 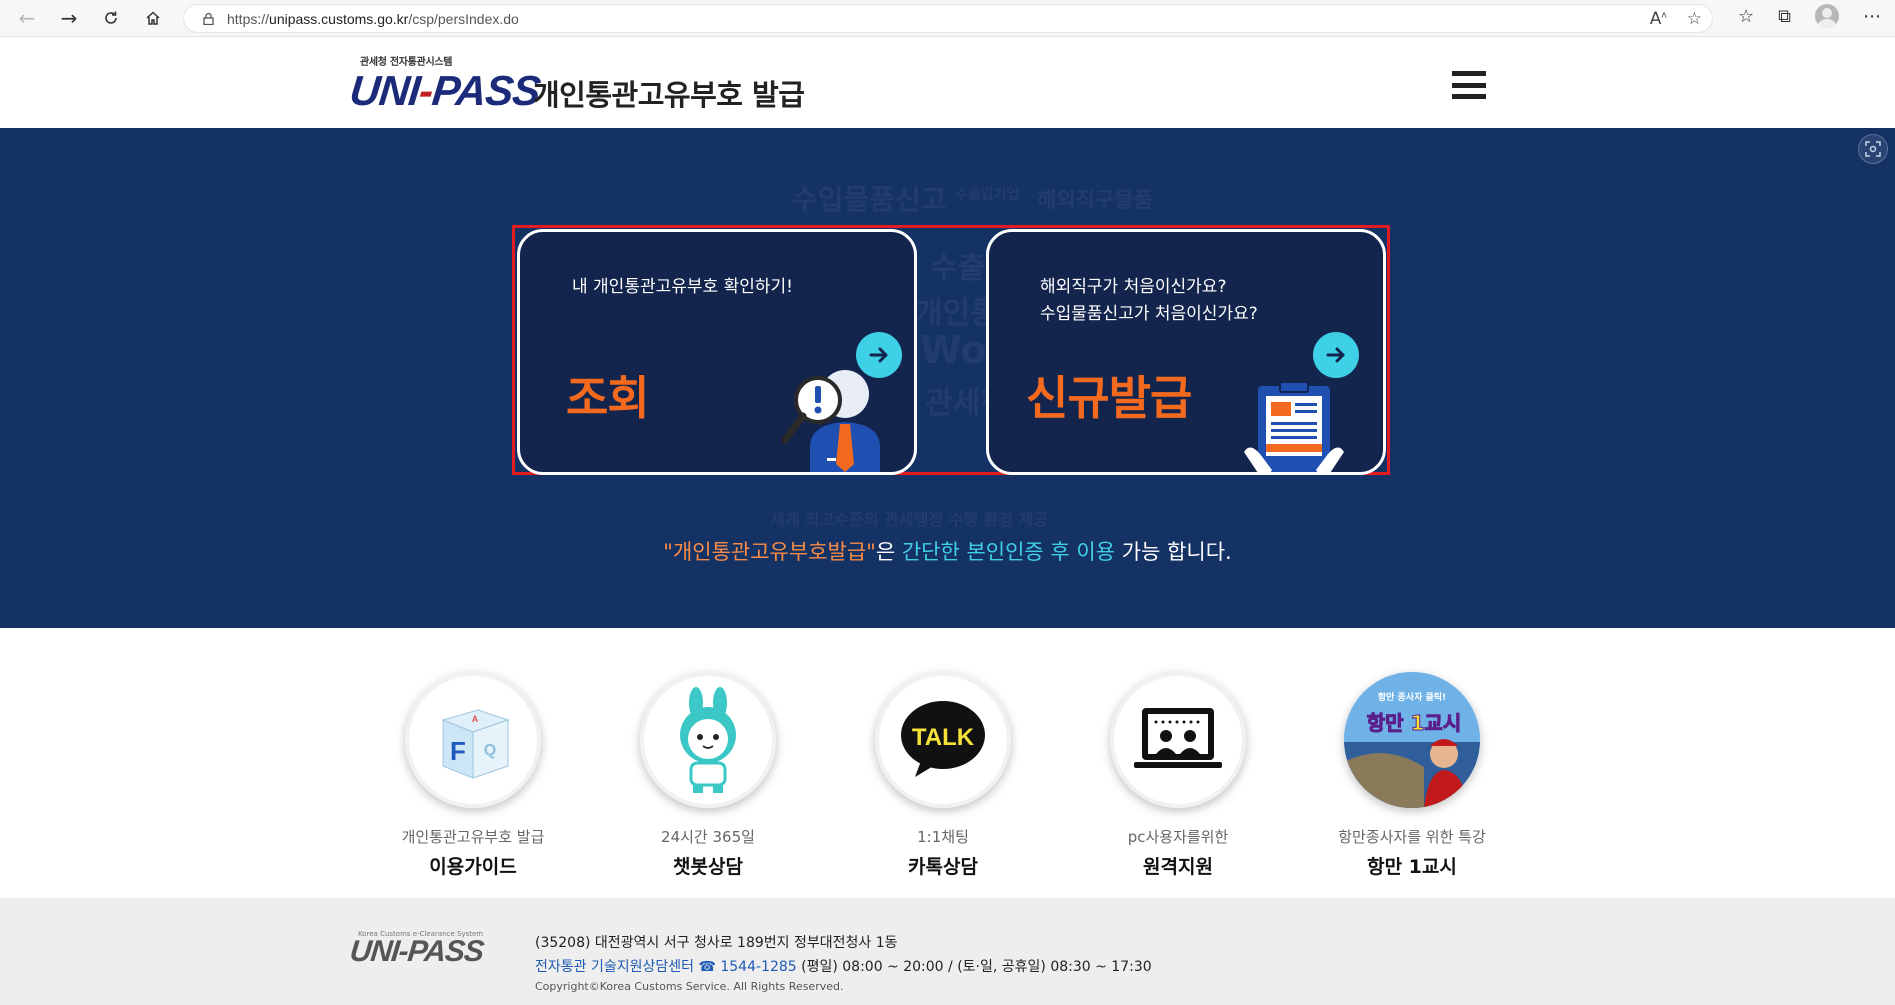 I want to click on talk-label: TALK, so click(x=943, y=737).